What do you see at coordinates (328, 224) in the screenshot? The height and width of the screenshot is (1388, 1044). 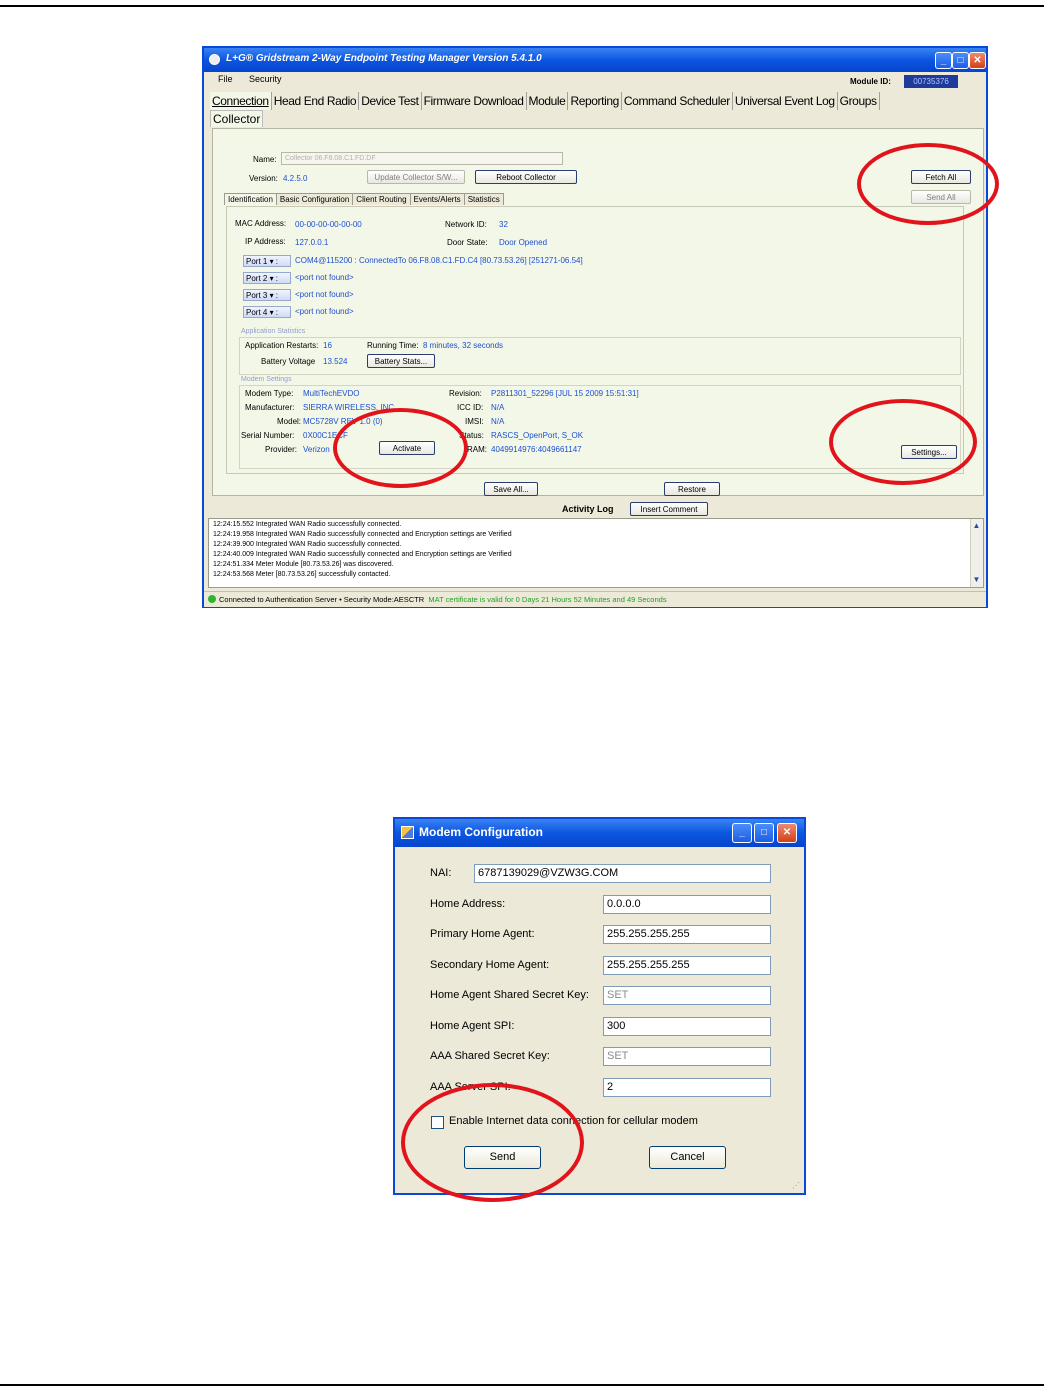 I see `mac-address-value: 00-00-00-00-00-00` at bounding box center [328, 224].